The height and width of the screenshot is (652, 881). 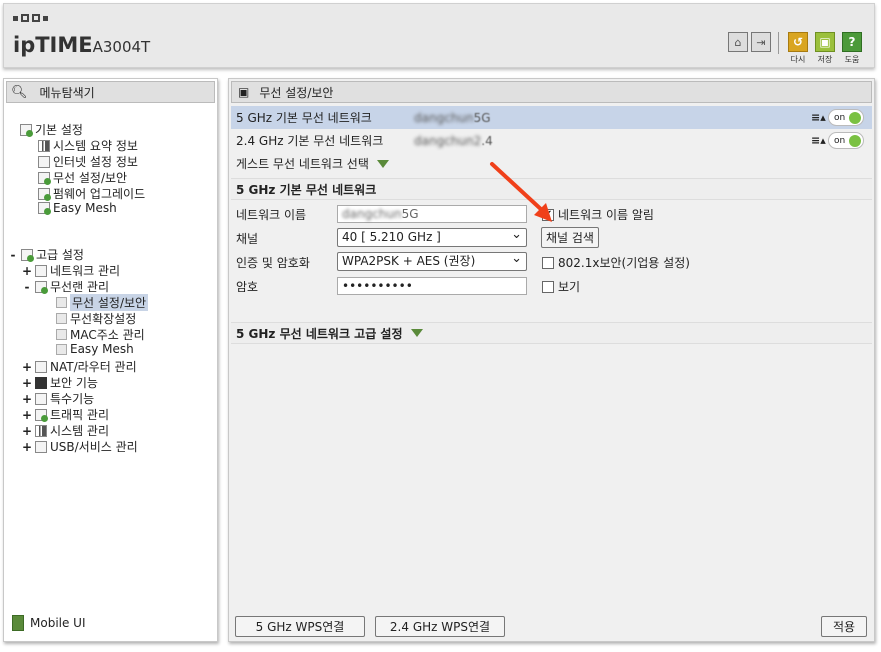 I want to click on tree-item-system-summary: 시스템 요약 정보, so click(x=88, y=145).